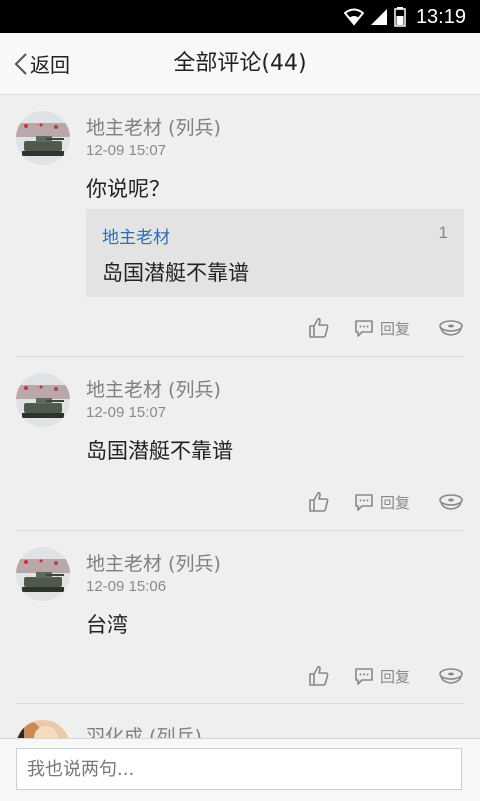  I want to click on quoted-comment: 地主老材 1 岛国潜艇不靠谱, so click(275, 253).